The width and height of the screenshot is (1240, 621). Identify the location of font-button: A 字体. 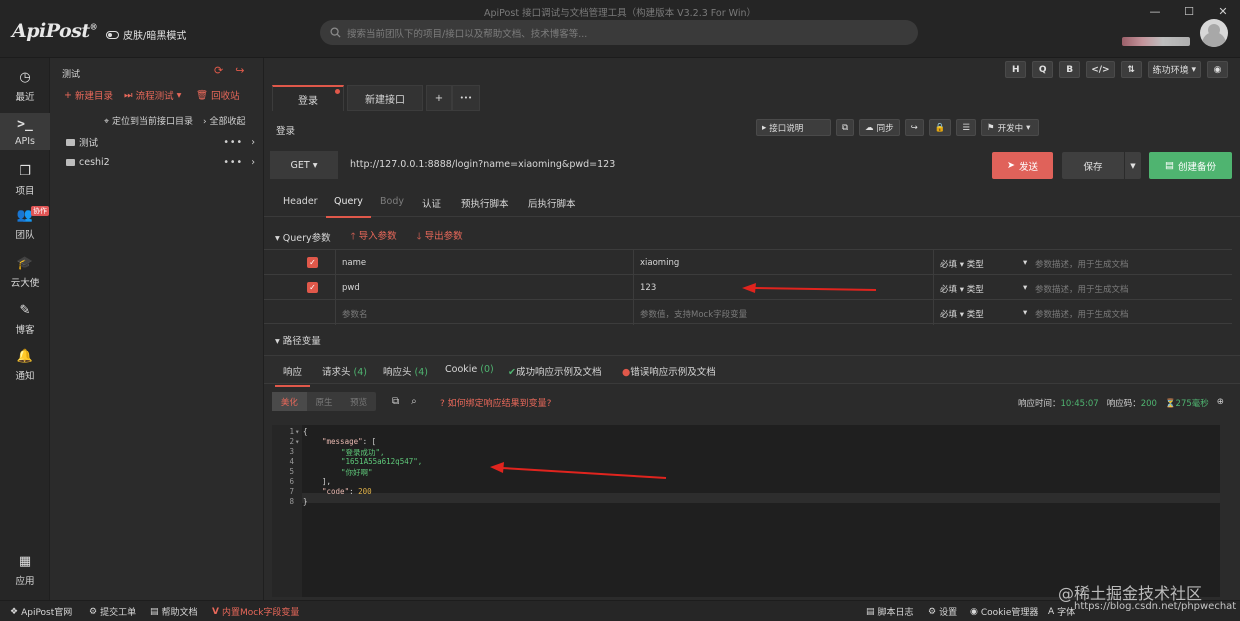
(1061, 612).